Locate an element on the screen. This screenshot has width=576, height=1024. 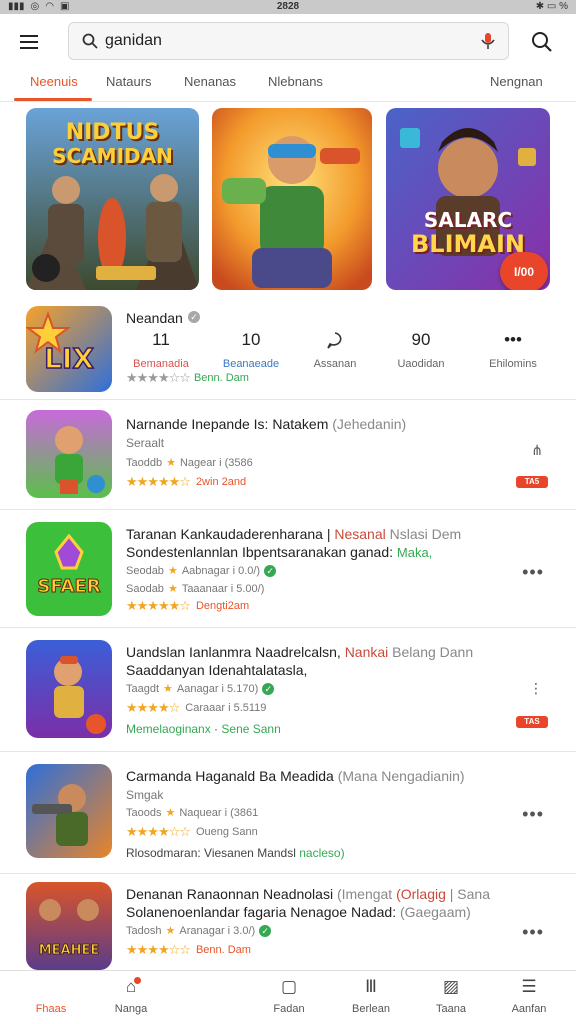
nav-home: Fhaas is located at coordinates (51, 996).